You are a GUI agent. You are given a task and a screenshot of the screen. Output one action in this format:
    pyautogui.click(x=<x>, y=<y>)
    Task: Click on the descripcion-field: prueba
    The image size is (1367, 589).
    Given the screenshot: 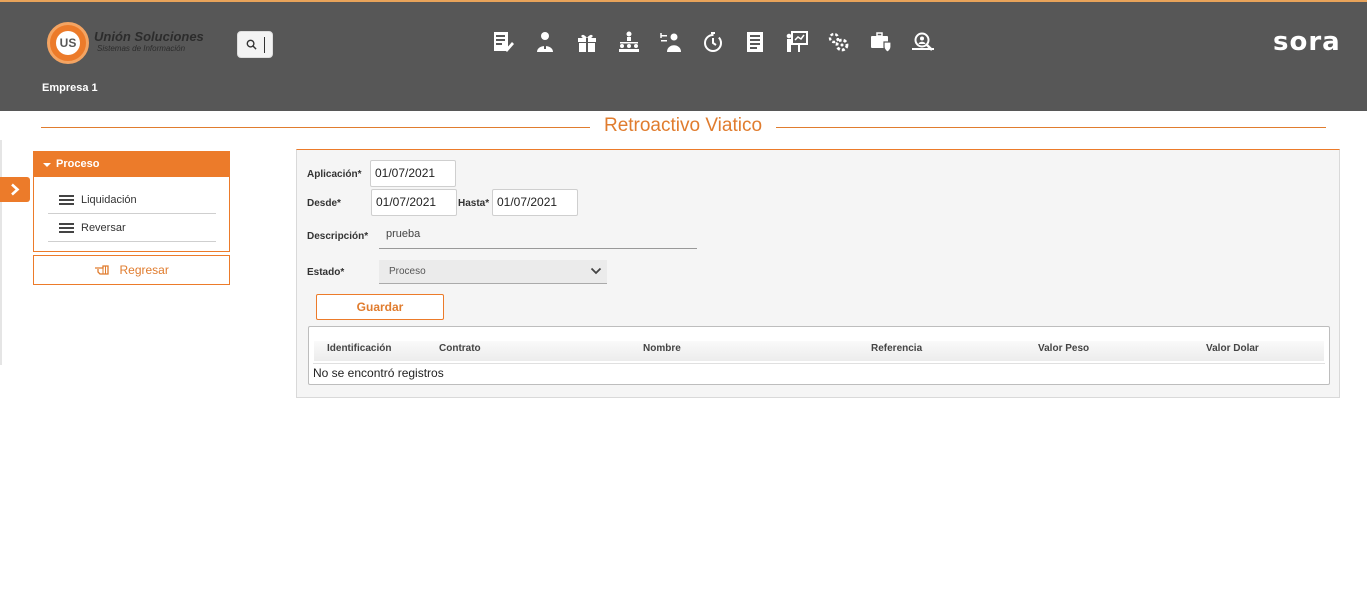 What is the action you would take?
    pyautogui.click(x=538, y=238)
    